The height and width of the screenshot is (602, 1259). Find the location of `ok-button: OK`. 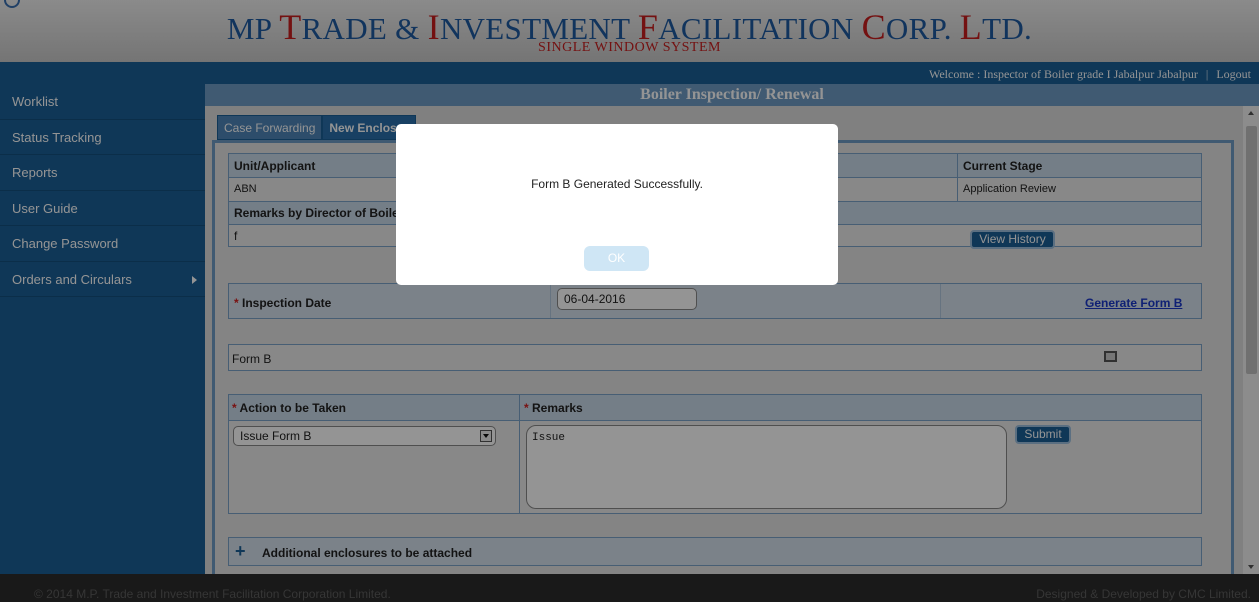

ok-button: OK is located at coordinates (616, 258).